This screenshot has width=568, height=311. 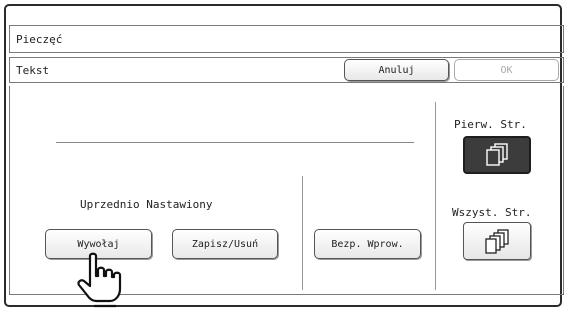 I want to click on store-delete-button: Zapisz/Usuń, so click(x=225, y=244).